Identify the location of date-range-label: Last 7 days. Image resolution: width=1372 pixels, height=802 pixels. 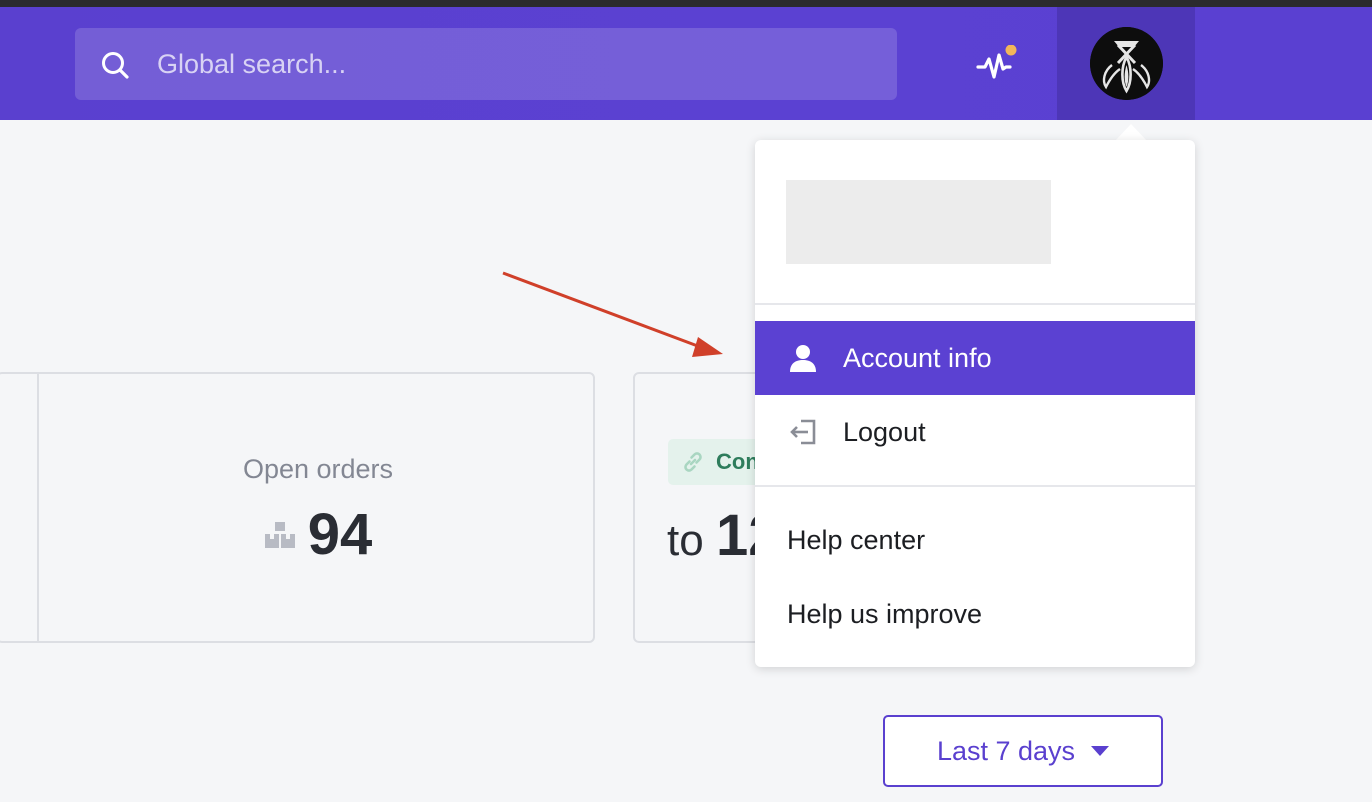
(1006, 750).